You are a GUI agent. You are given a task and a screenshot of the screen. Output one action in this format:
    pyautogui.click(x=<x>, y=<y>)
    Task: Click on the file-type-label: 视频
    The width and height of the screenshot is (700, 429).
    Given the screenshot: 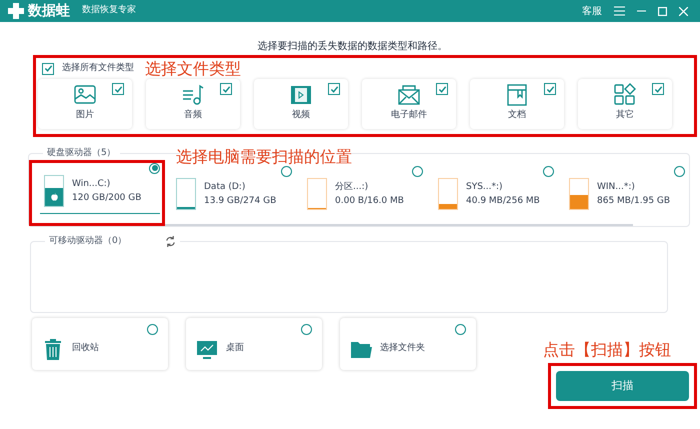 What is the action you would take?
    pyautogui.click(x=301, y=115)
    